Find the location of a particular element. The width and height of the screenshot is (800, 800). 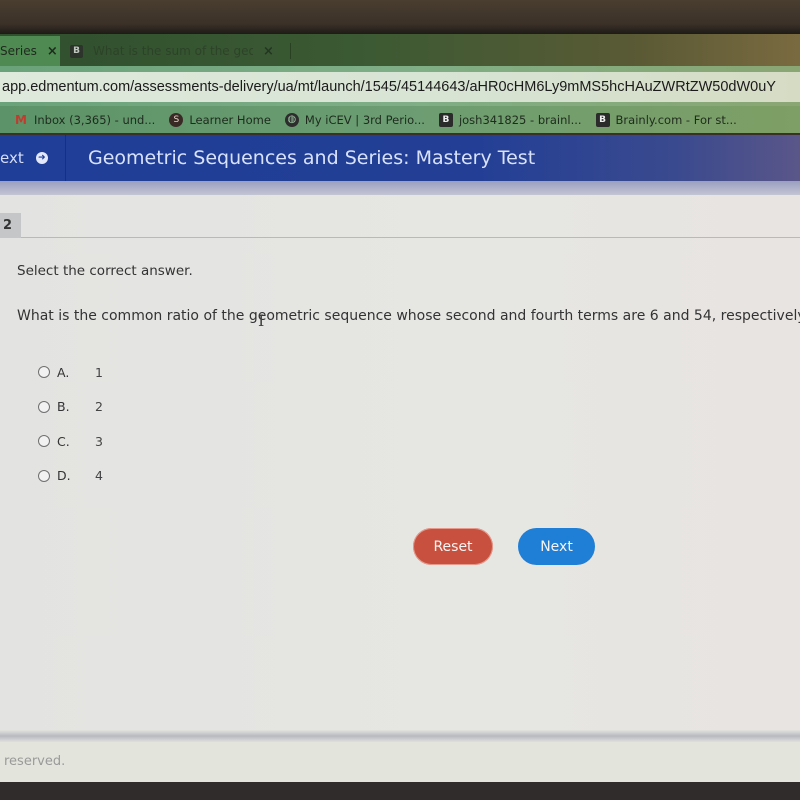

option-value: 2 is located at coordinates (99, 407).